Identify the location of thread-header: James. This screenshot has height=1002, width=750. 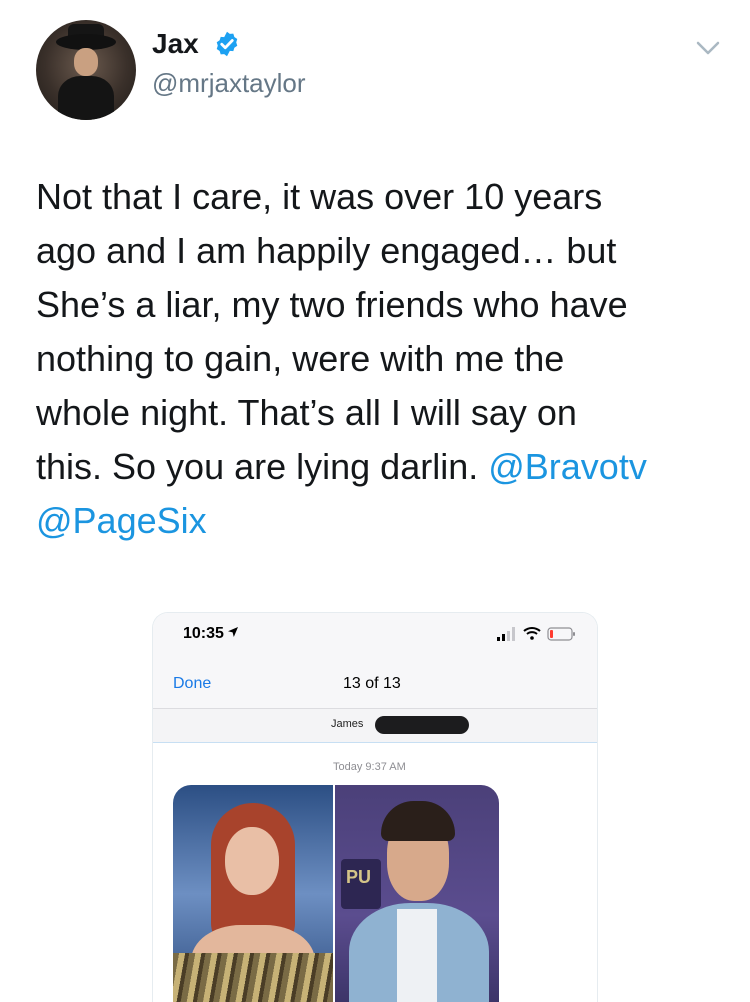
(375, 726).